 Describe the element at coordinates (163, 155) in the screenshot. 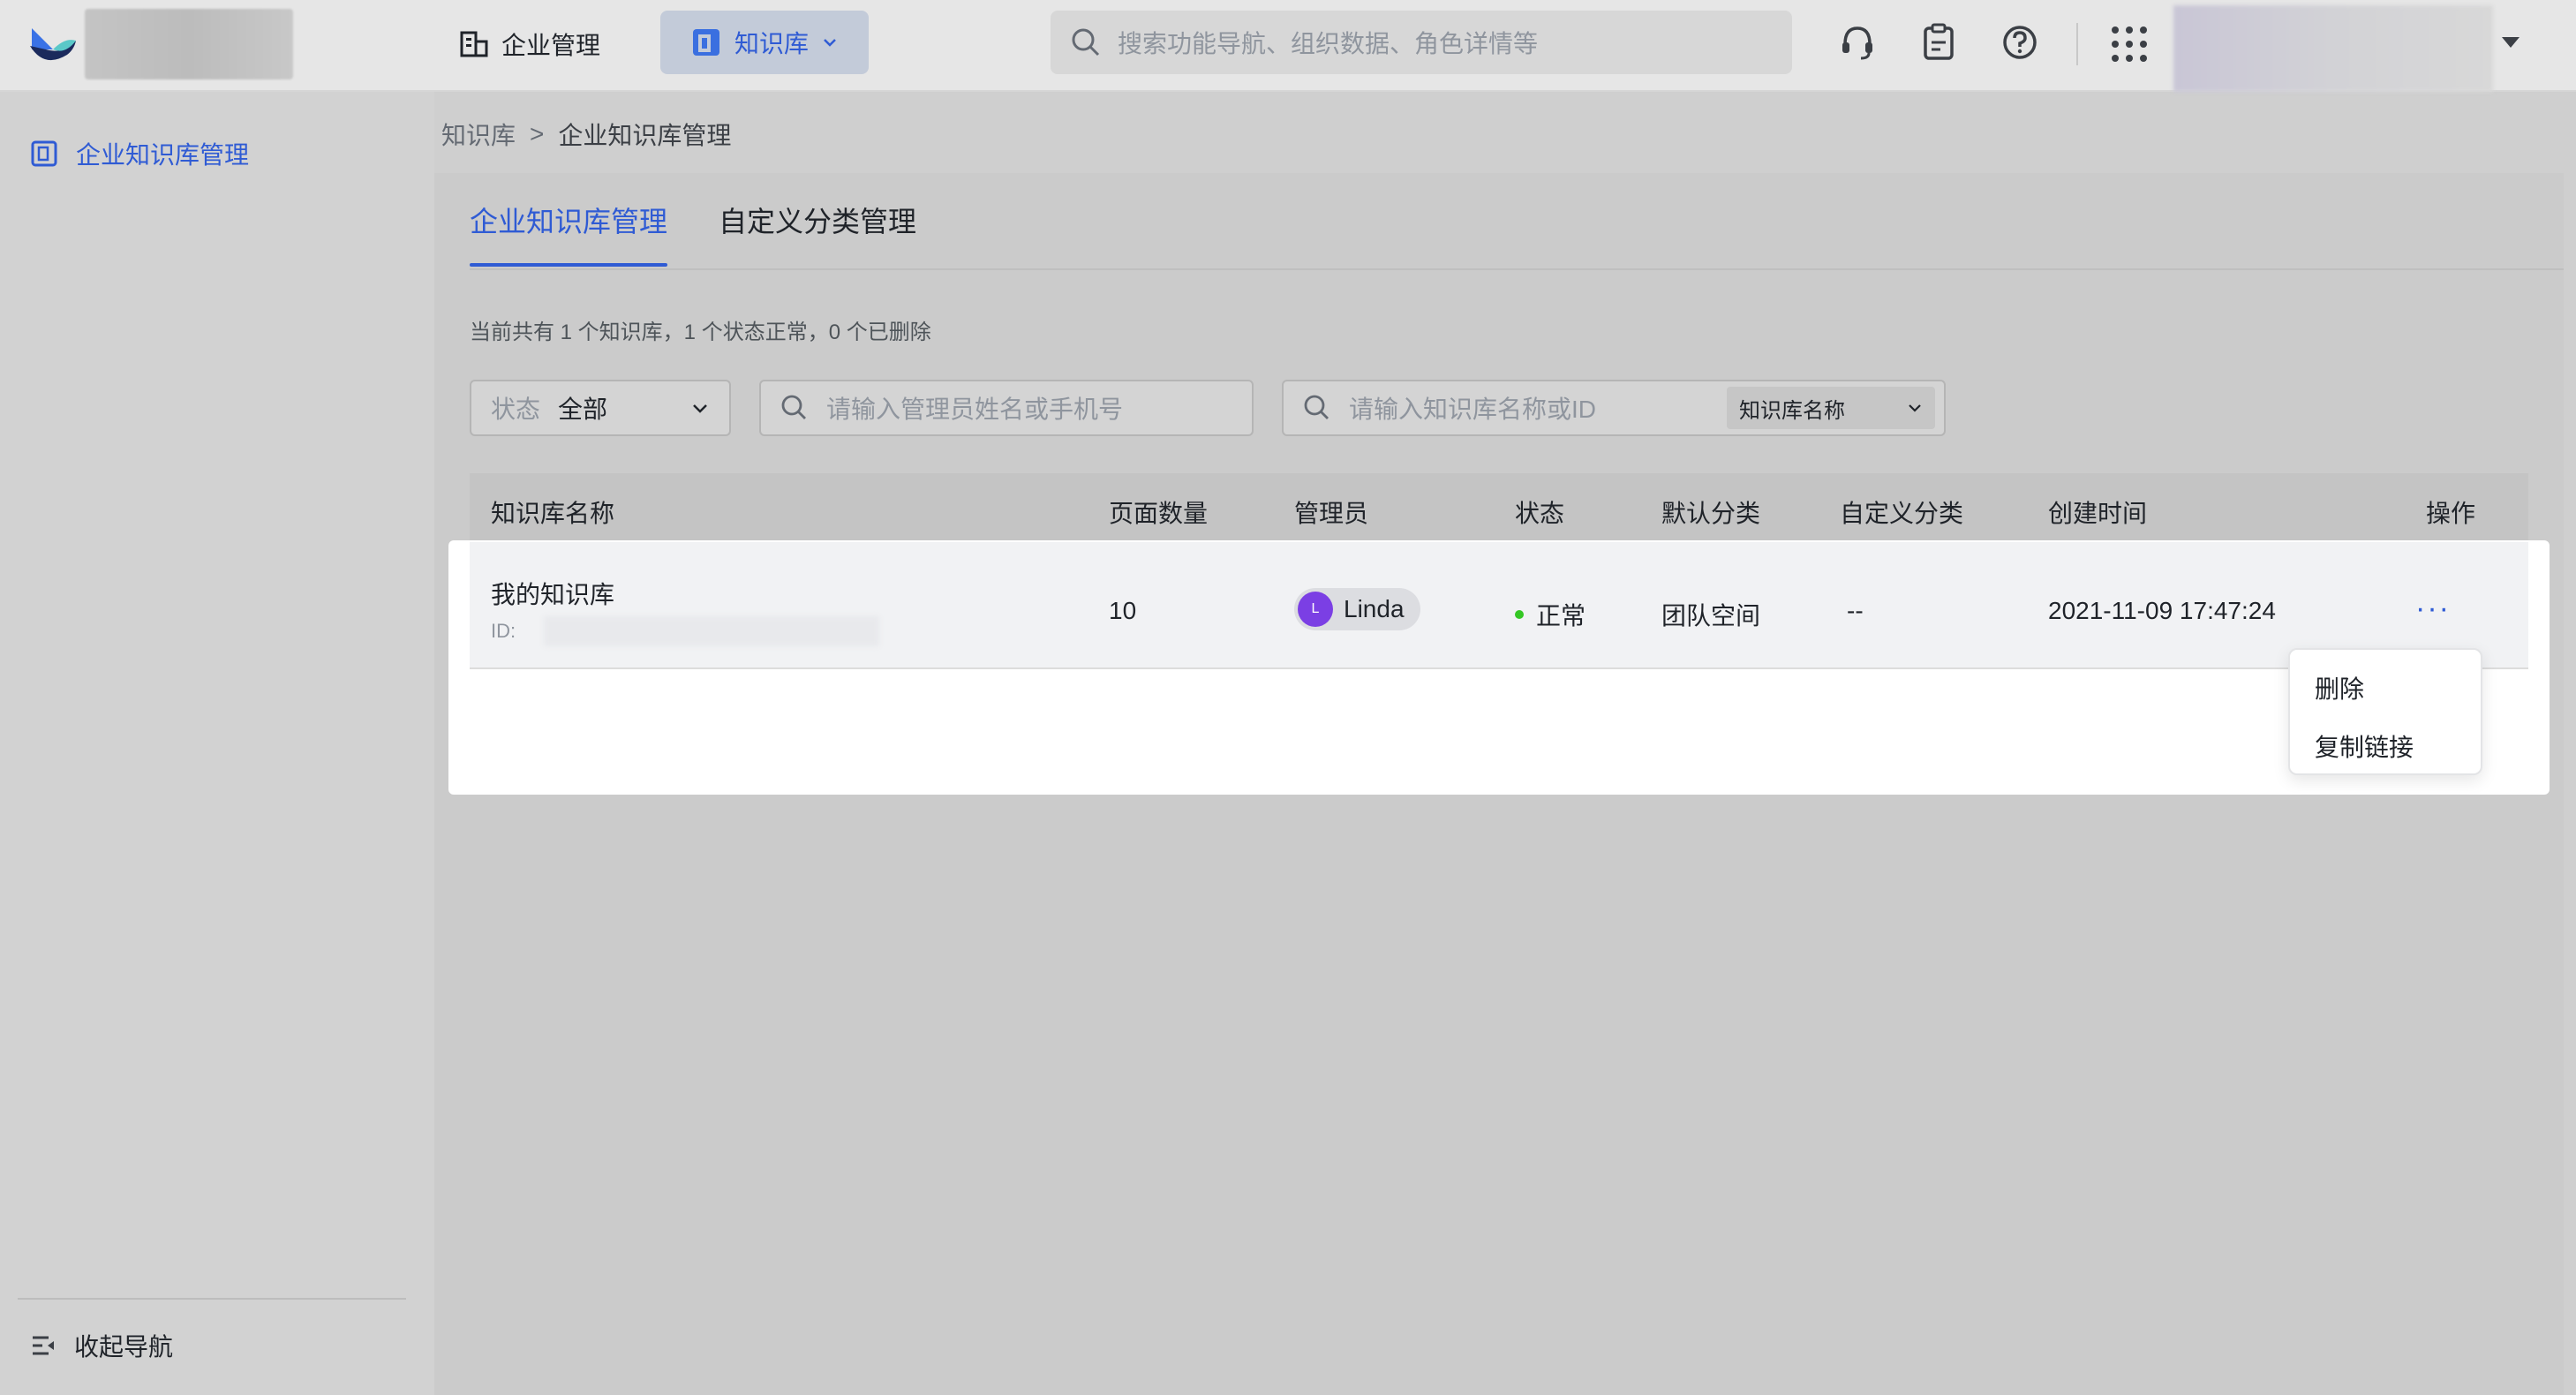

I see `sidebar-item-label: 企业知识库管理` at that location.